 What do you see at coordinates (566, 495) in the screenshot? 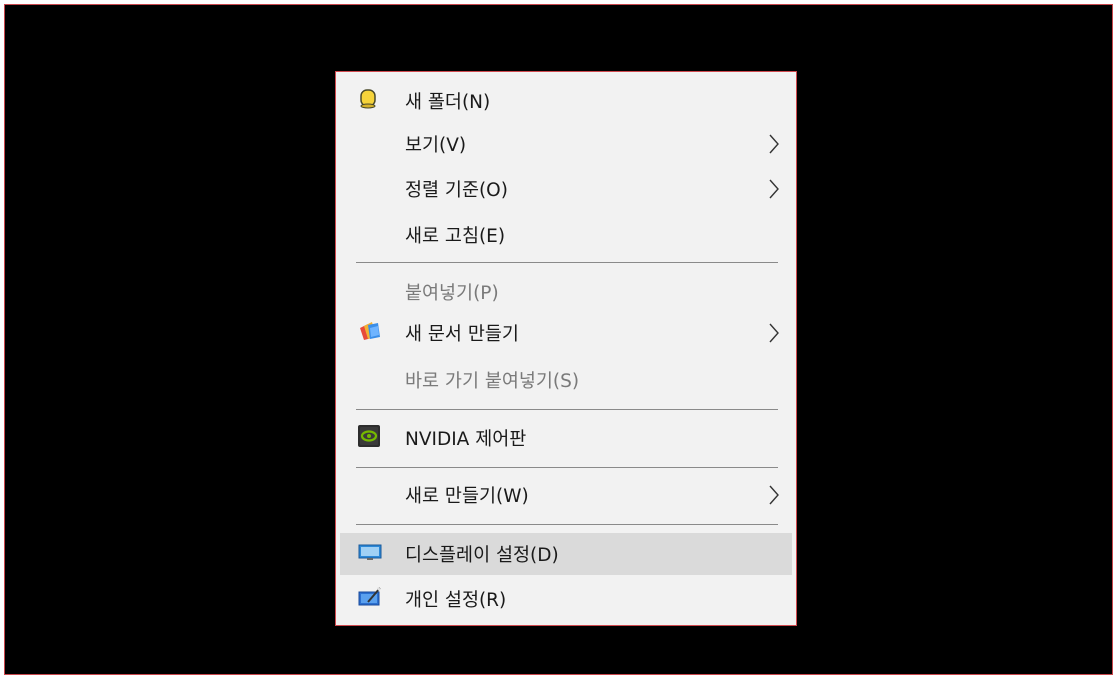
I see `menu-item-new: 새로 만들기(W)` at bounding box center [566, 495].